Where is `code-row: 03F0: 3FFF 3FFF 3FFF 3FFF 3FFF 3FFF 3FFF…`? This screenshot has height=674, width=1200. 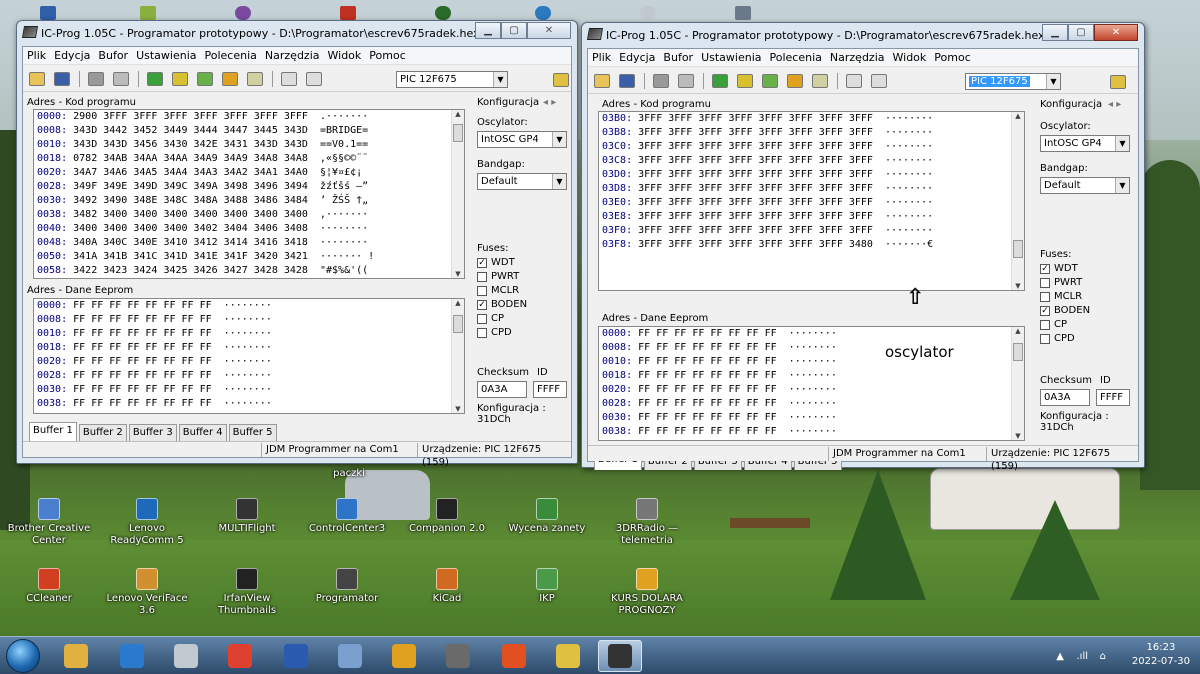 code-row: 03F0: 3FFF 3FFF 3FFF 3FFF 3FFF 3FFF 3FFF… is located at coordinates (813, 231).